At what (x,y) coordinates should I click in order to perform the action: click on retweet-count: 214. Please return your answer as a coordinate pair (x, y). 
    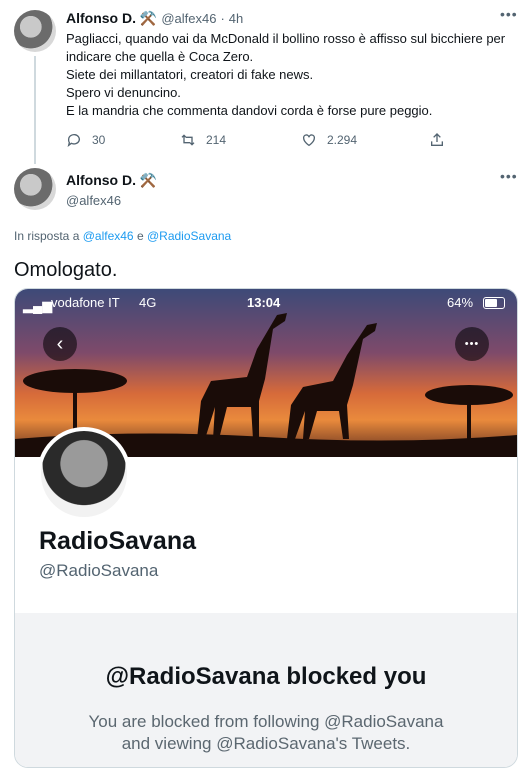
    Looking at the image, I should click on (216, 140).